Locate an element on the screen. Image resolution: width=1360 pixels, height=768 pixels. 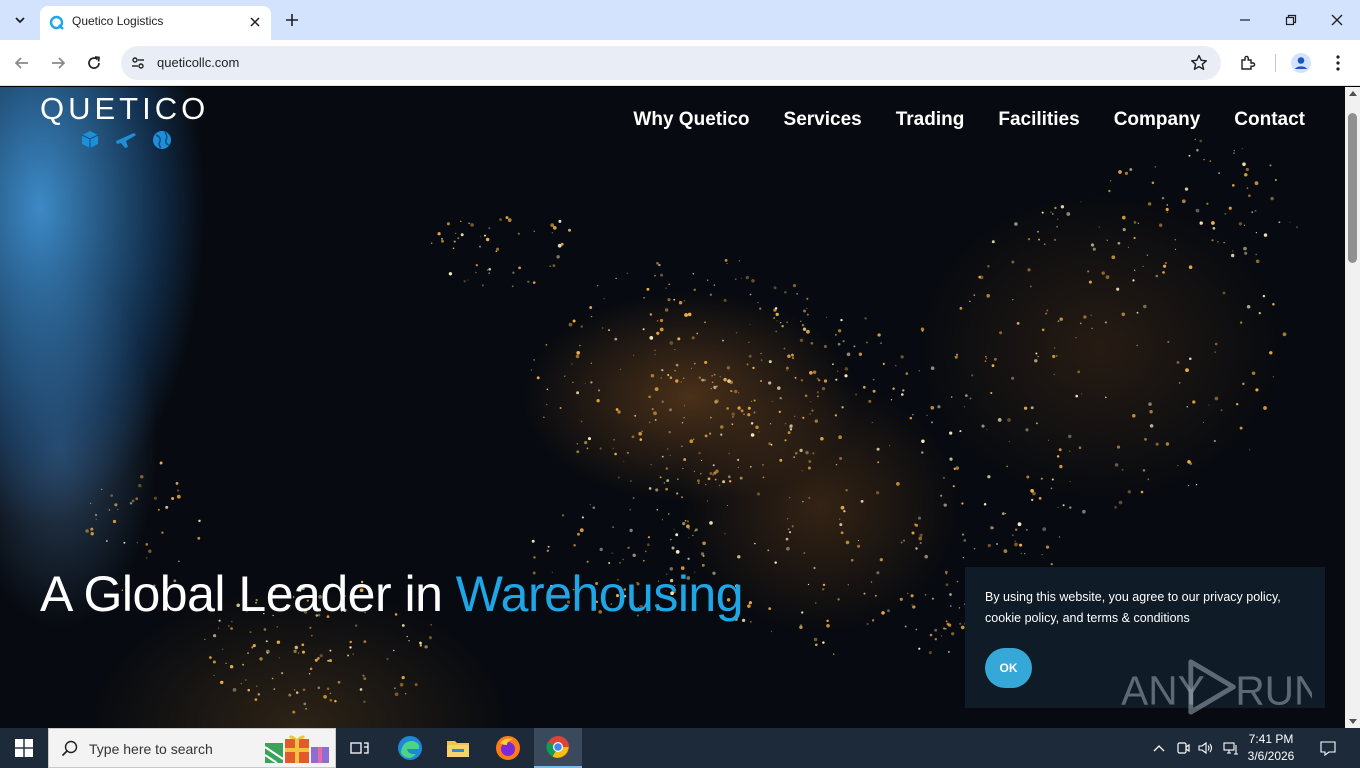
windows-logo-icon is located at coordinates (24, 748).